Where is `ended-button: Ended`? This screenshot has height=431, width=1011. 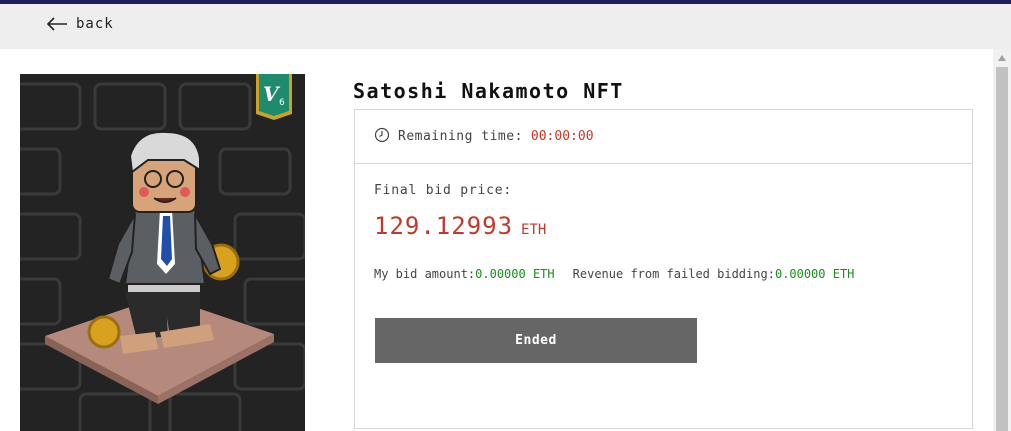
ended-button: Ended is located at coordinates (536, 340).